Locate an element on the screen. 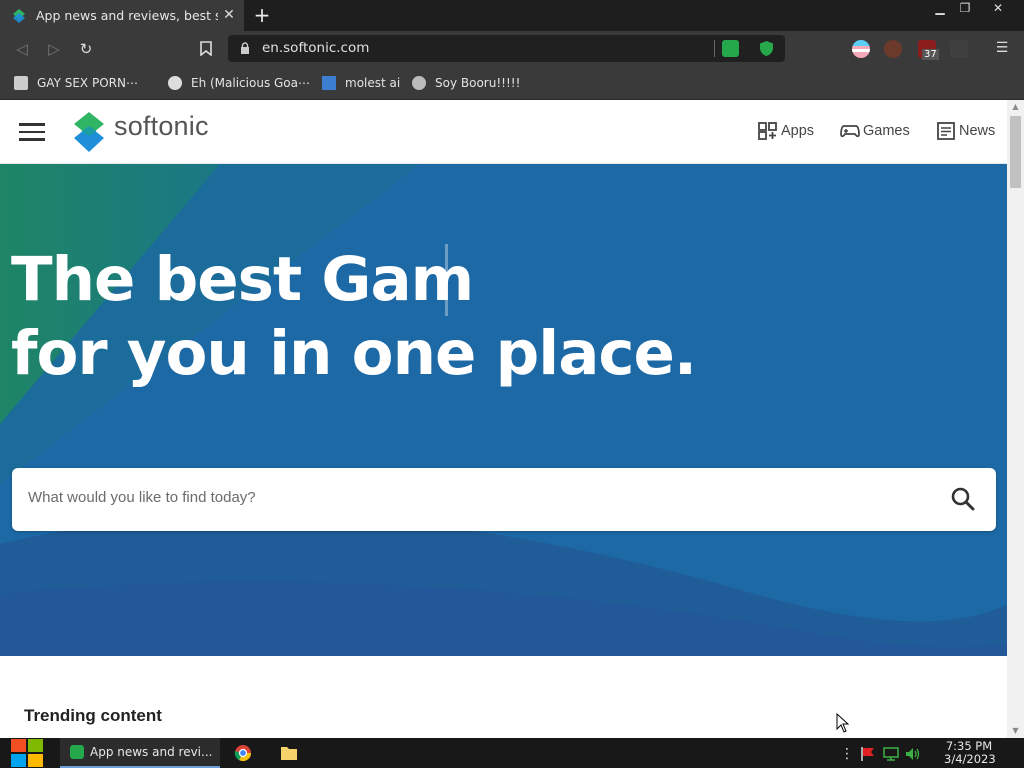 This screenshot has width=1024, height=768. address-bar: en.softonic.com is located at coordinates (506, 48).